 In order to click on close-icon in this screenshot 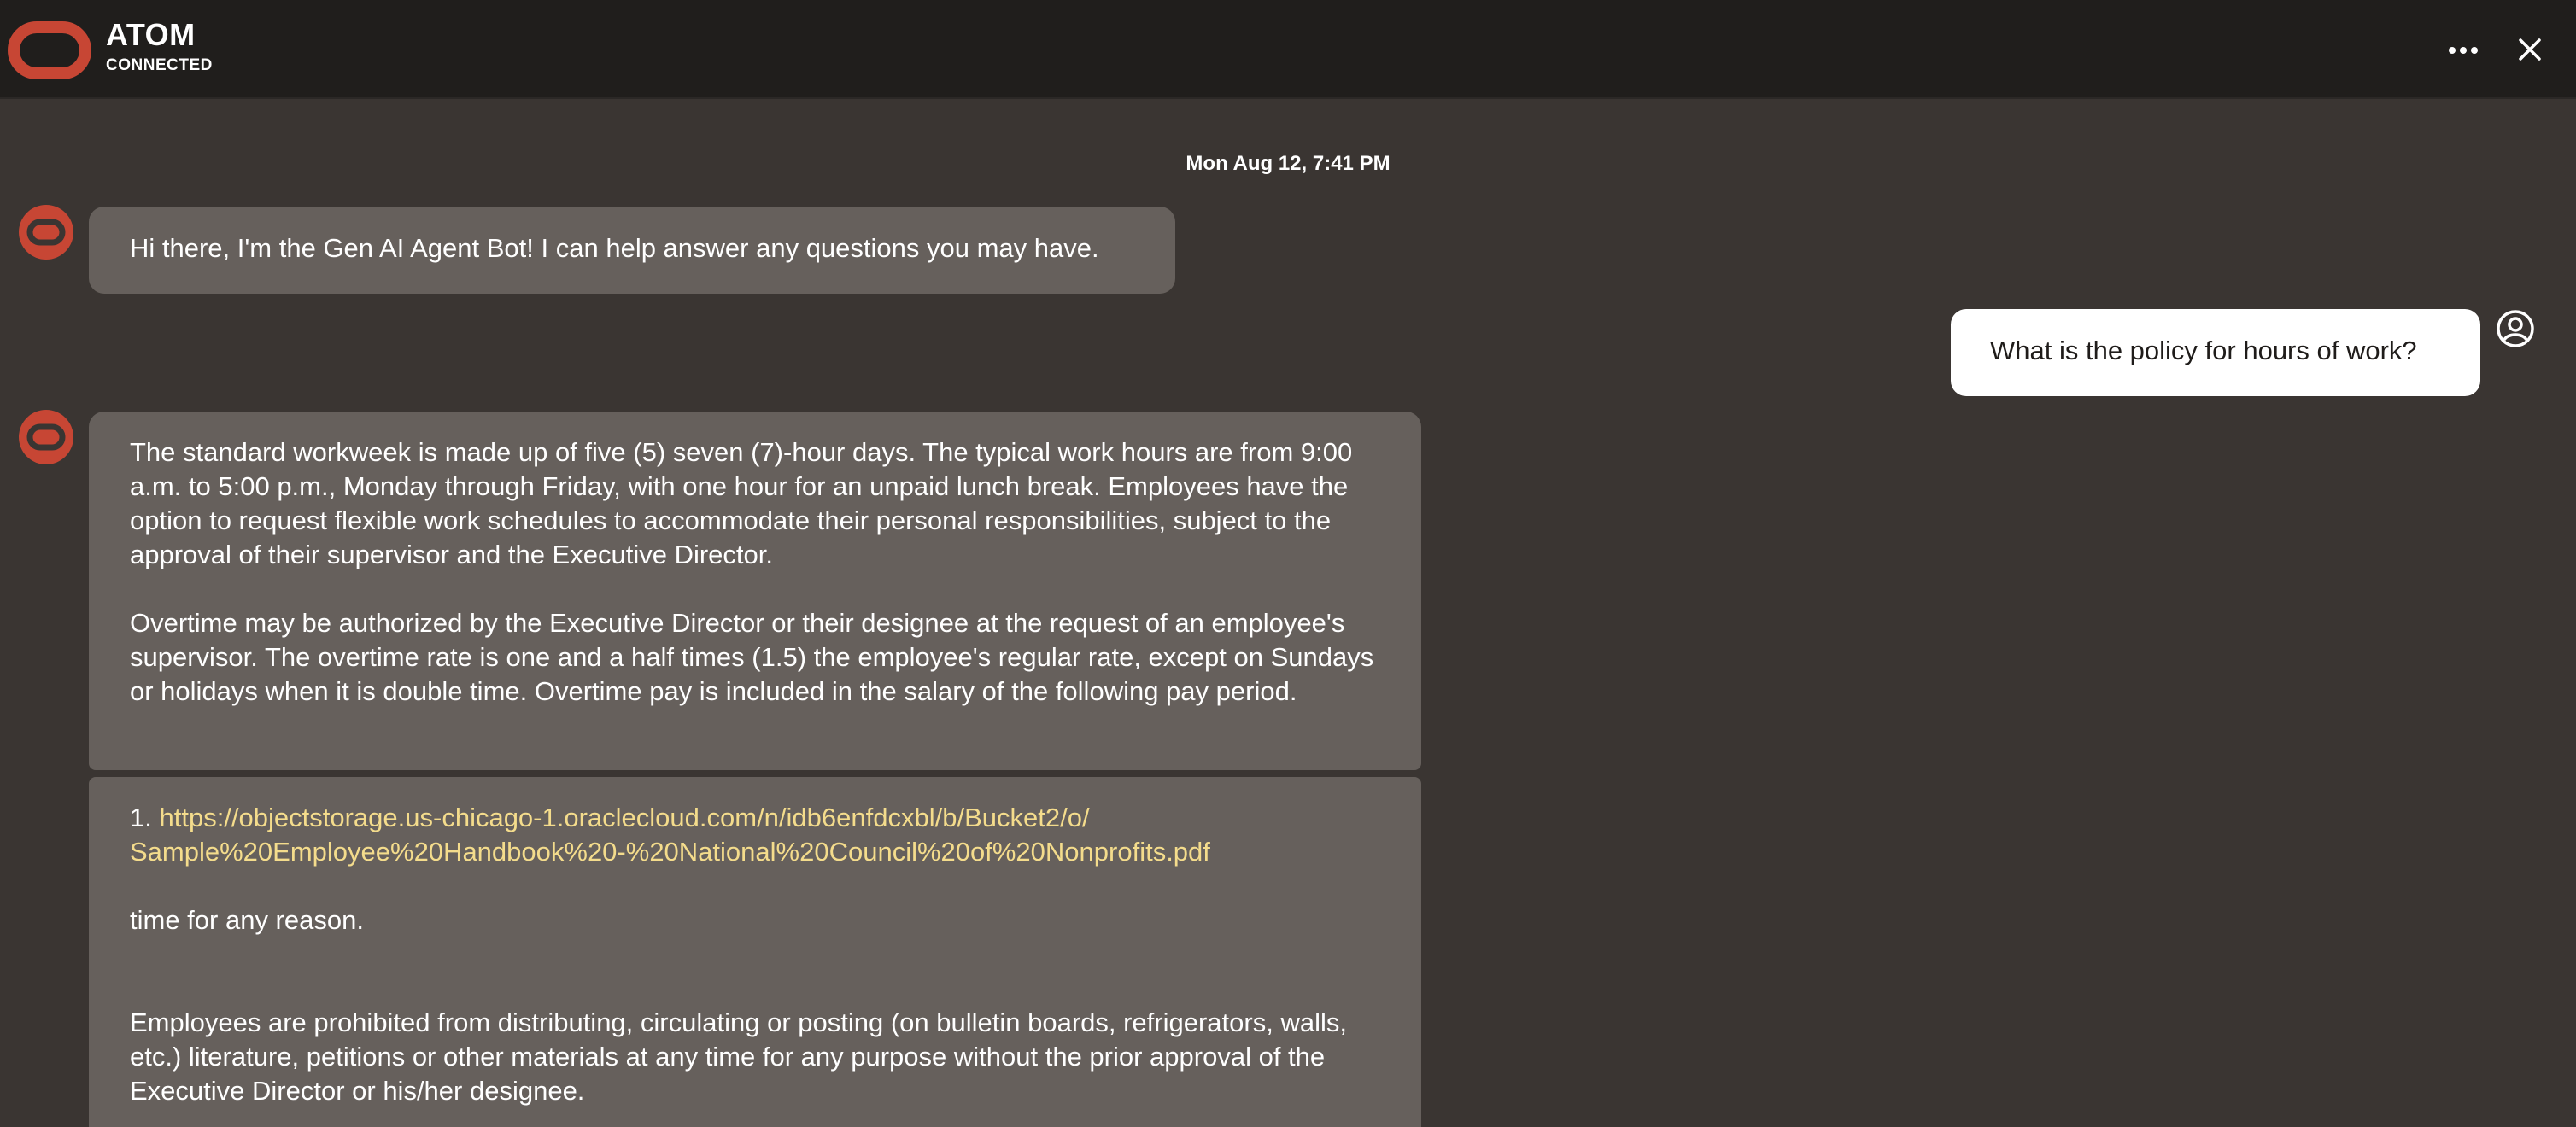, I will do `click(2530, 49)`.